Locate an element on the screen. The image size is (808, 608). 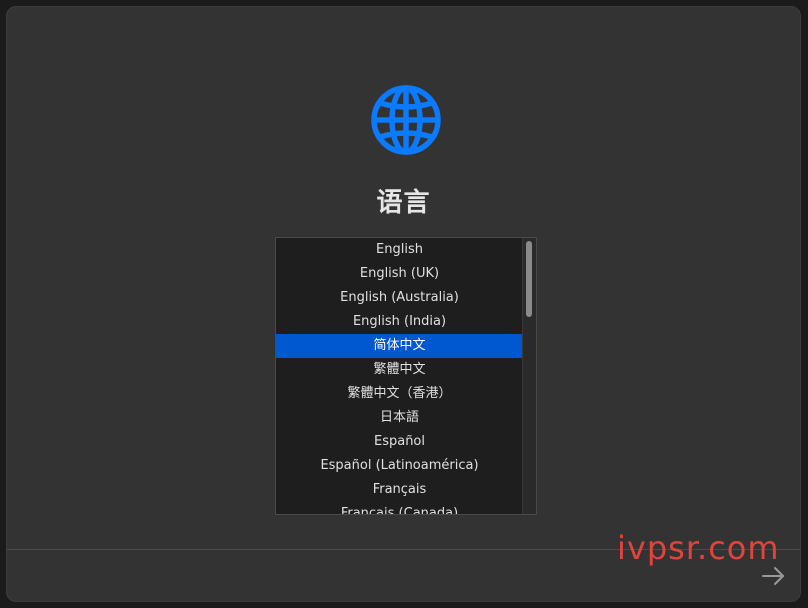
language-option-selected: 简体中文 is located at coordinates (399, 346).